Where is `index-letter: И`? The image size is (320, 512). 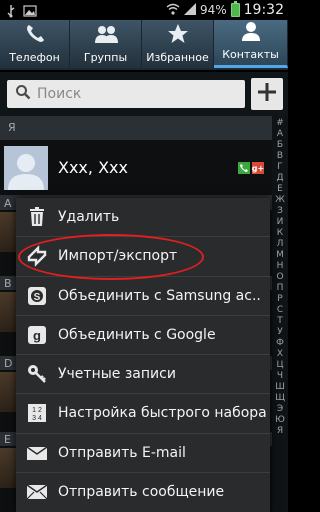
index-letter: И is located at coordinates (280, 222).